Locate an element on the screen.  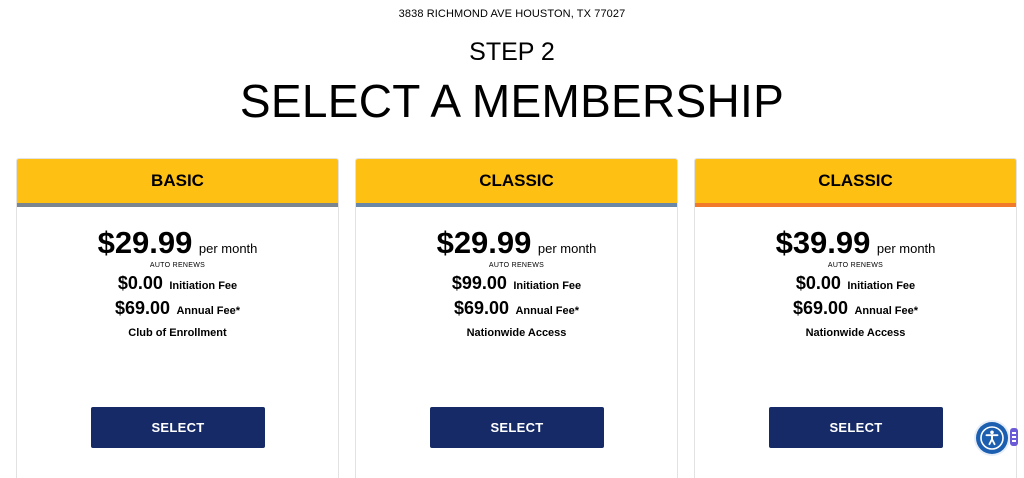
plan-price: $39.99 is located at coordinates (823, 242).